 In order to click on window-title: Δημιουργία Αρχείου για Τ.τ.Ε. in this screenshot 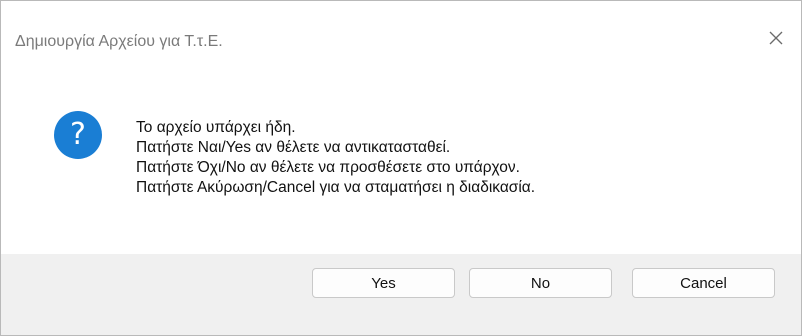, I will do `click(119, 41)`.